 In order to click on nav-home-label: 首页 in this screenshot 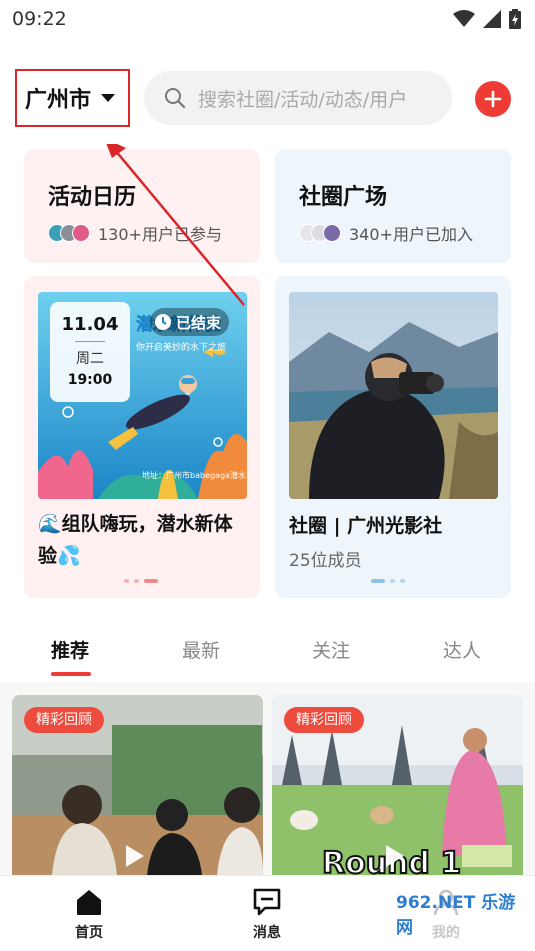, I will do `click(89, 933)`.